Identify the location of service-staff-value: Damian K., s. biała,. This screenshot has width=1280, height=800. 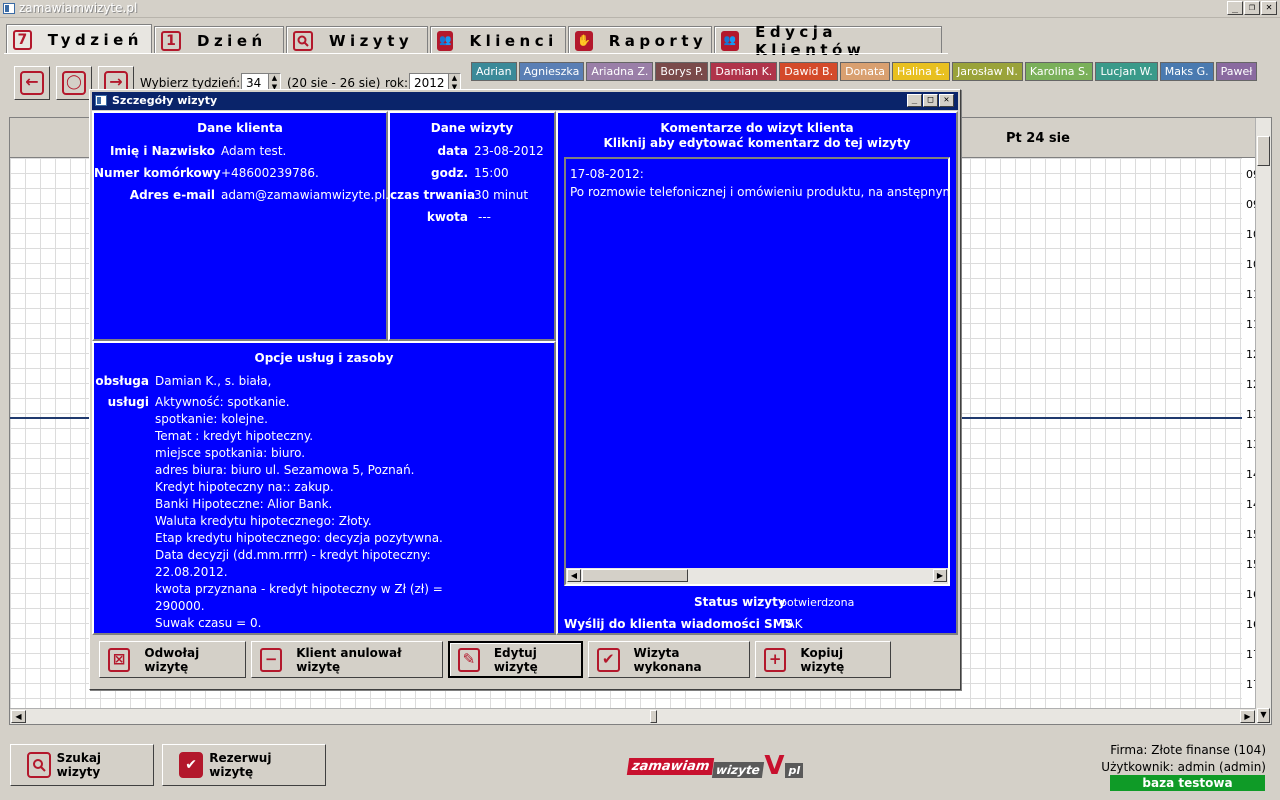
(213, 381).